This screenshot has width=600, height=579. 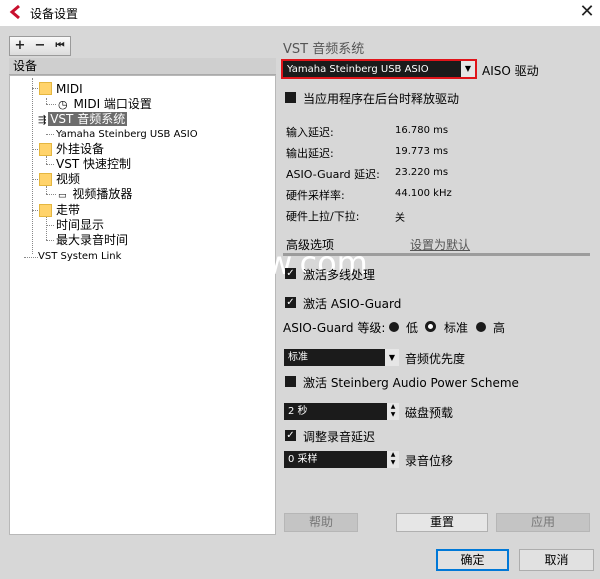 I want to click on level-low-radio, so click(x=394, y=327).